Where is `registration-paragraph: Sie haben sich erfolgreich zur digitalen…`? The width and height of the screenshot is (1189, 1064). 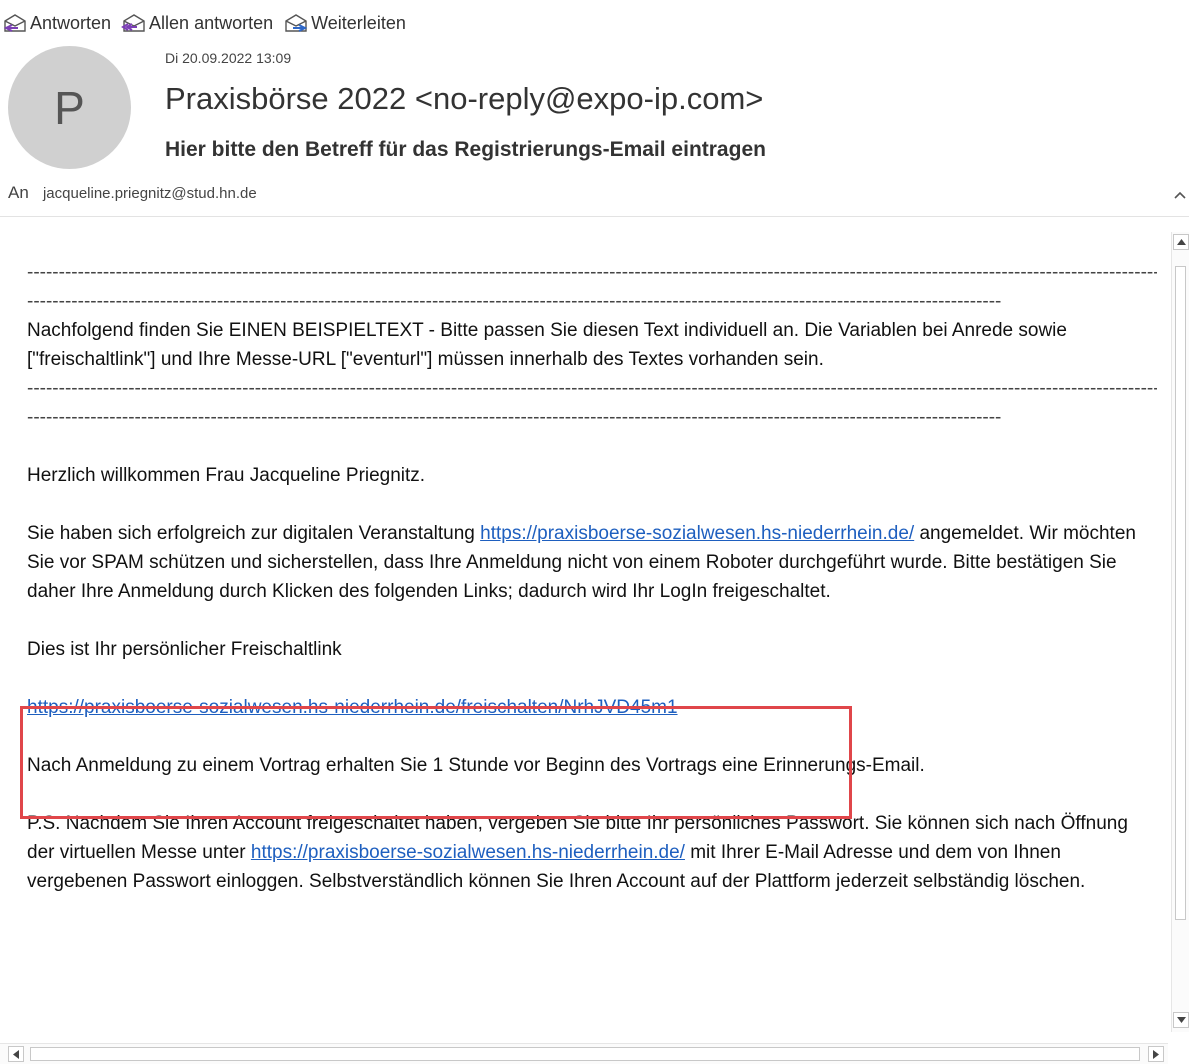
registration-paragraph: Sie haben sich erfolgreich zur digitalen… is located at coordinates (592, 562).